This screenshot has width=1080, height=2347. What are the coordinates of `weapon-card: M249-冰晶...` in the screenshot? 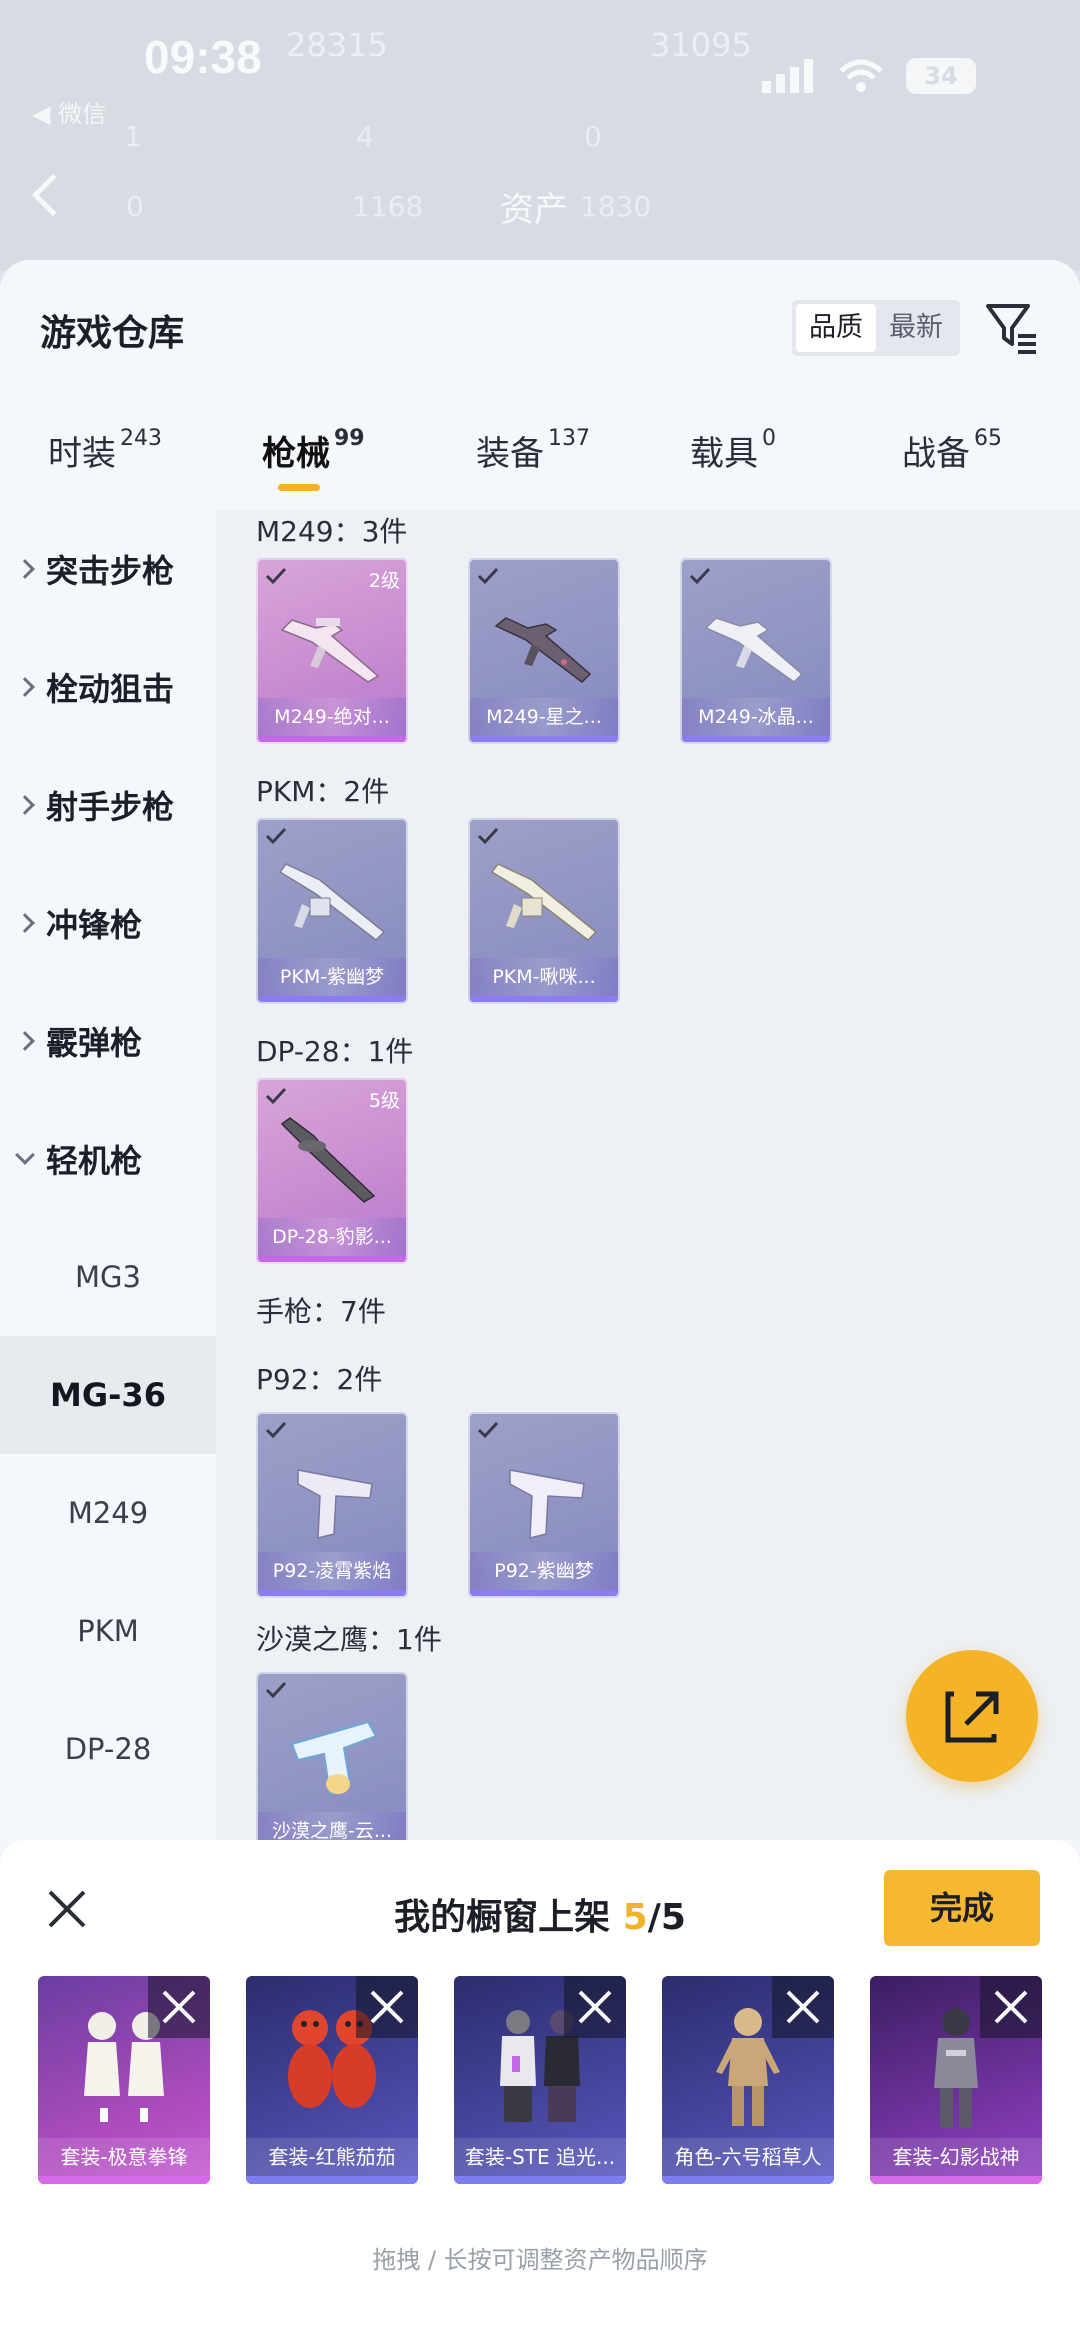 It's located at (756, 651).